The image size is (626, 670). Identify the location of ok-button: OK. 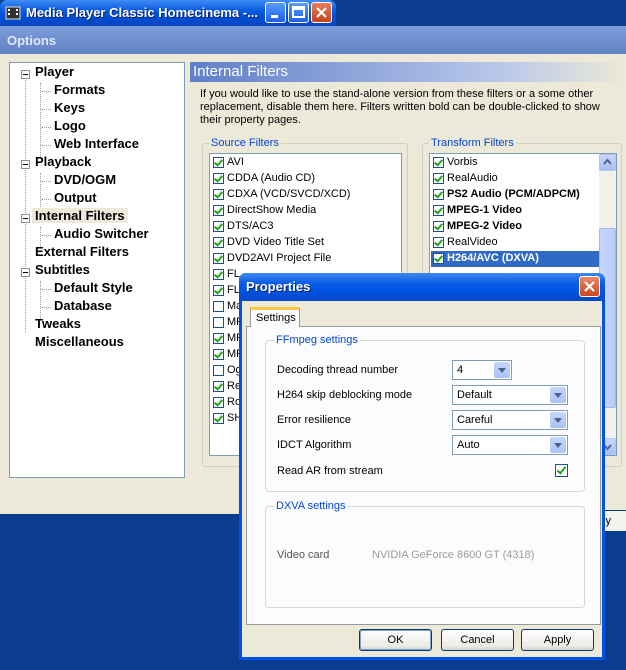
(395, 640).